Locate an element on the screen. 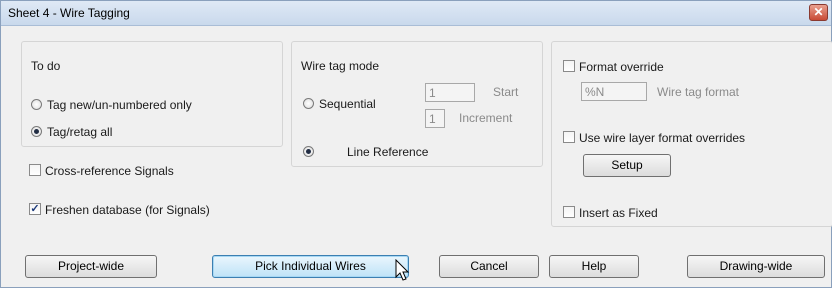 The image size is (832, 288). format-override-label: Format override is located at coordinates (621, 67).